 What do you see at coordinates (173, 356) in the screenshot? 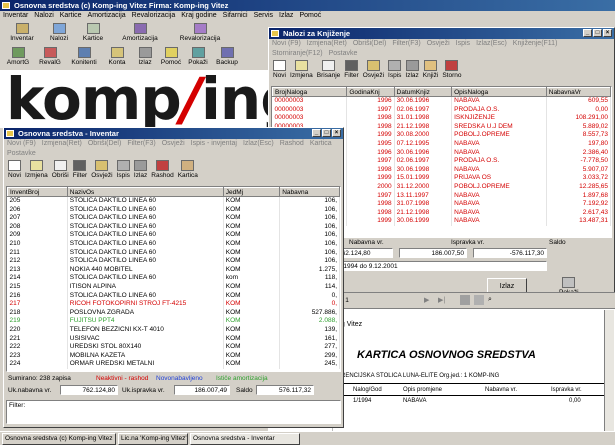
I see `table-row: 223 MOBILNA KAZETA KOM 299,` at bounding box center [173, 356].